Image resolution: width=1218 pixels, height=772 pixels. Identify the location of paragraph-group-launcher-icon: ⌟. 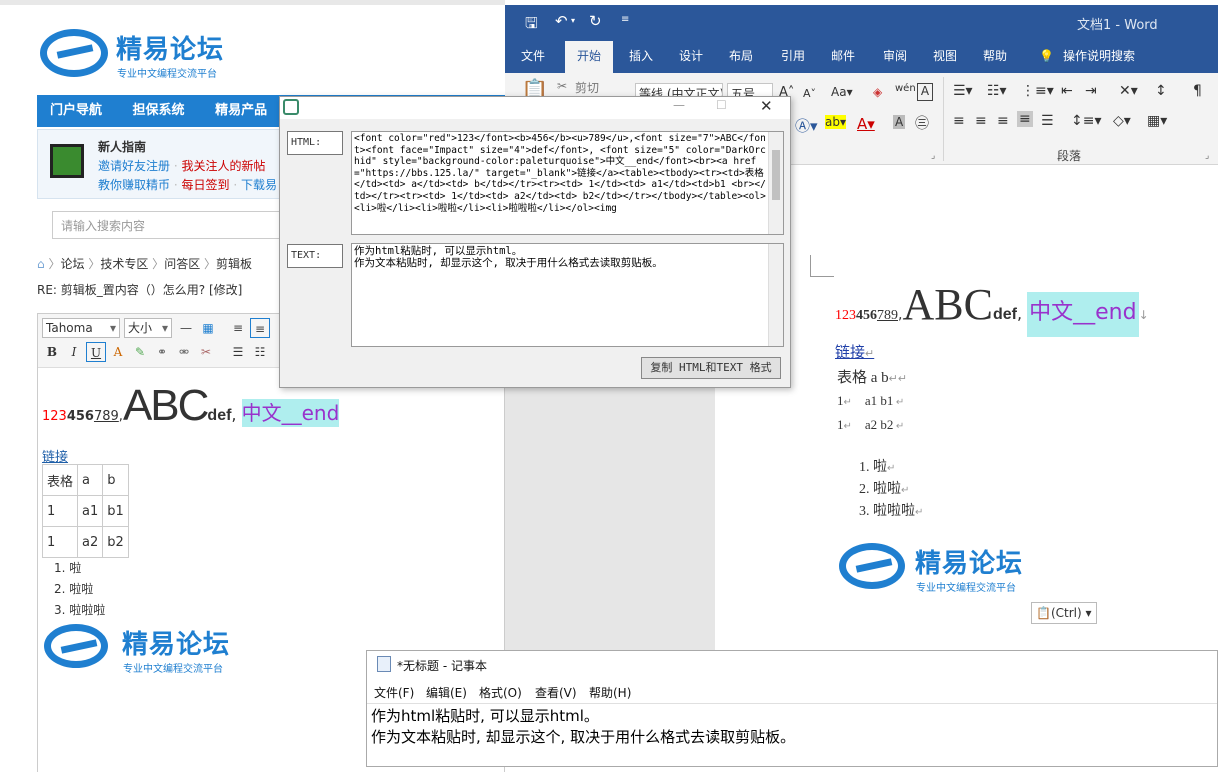
(1207, 156).